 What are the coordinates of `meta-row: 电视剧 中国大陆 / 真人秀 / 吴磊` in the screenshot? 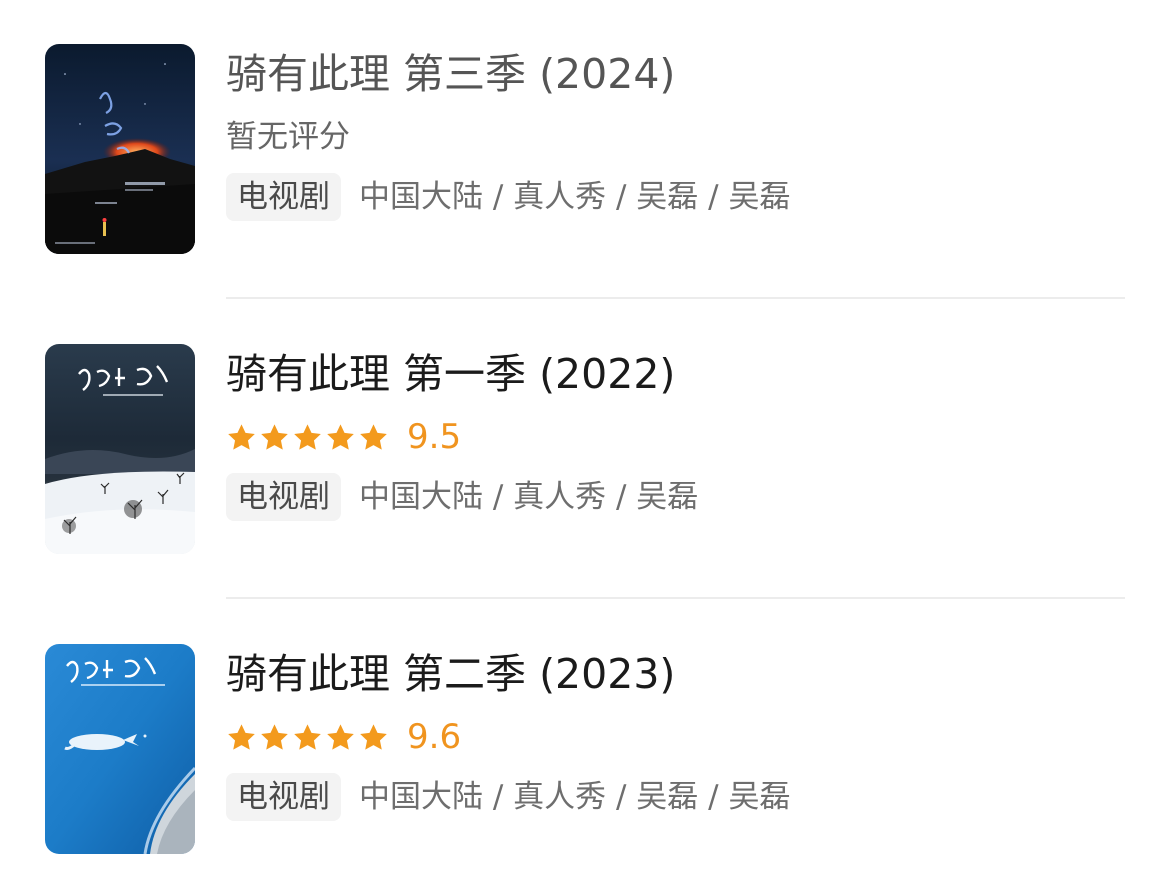 It's located at (462, 497).